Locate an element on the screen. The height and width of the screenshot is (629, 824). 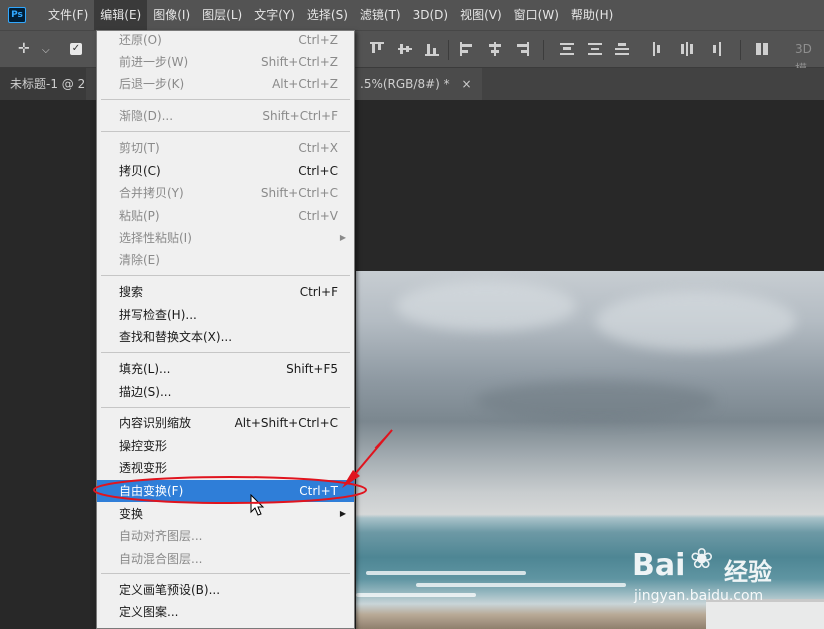
menu-file: 文件(F) is located at coordinates (68, 15).